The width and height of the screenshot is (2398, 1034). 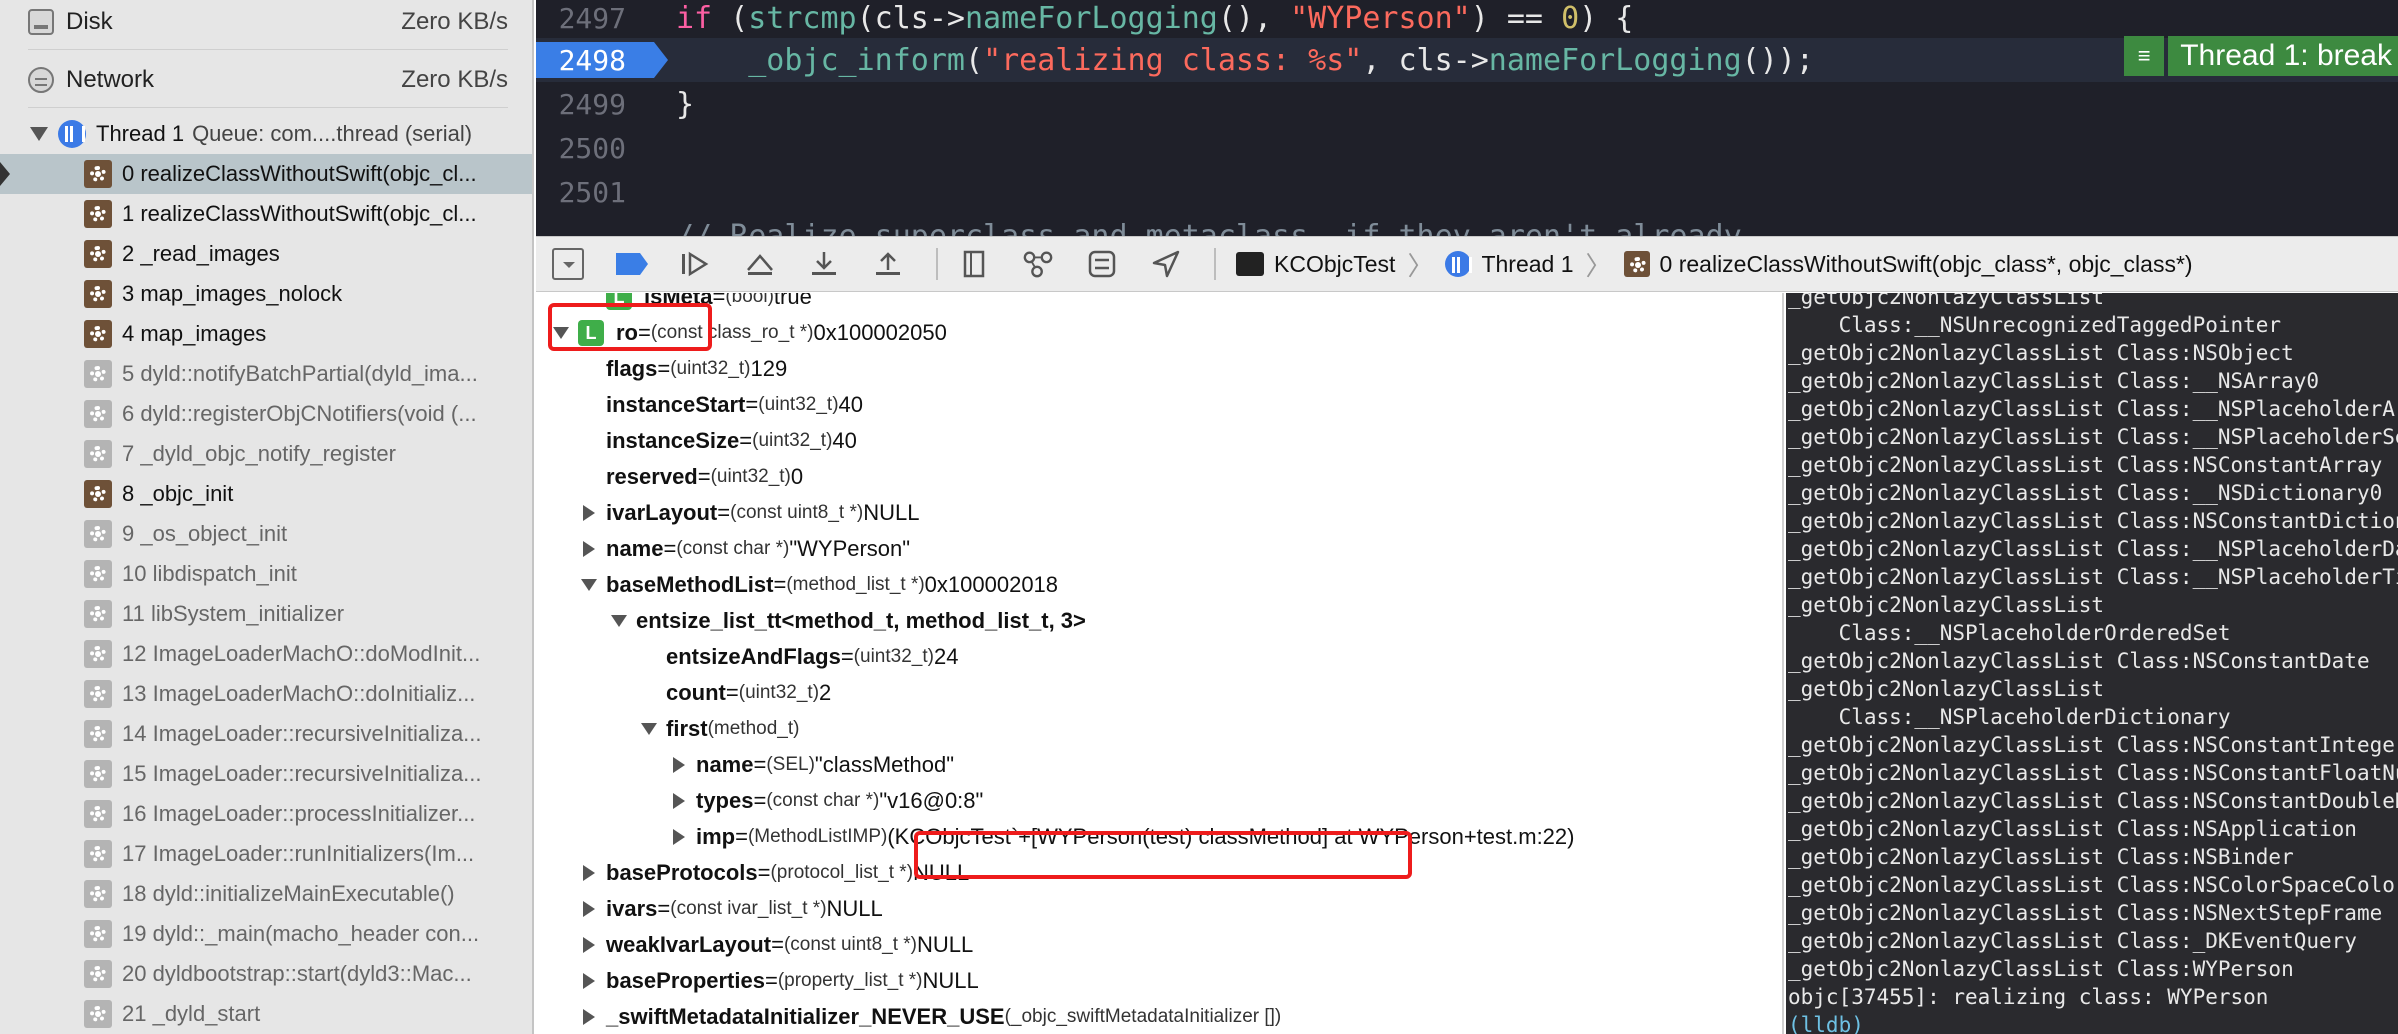 What do you see at coordinates (1159, 441) in the screenshot?
I see `variable-row: instanceSize = (uint32_t) 40` at bounding box center [1159, 441].